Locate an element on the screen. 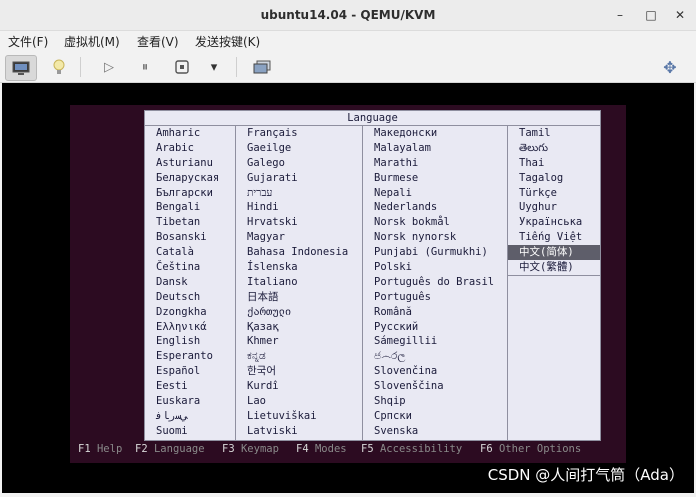 The image size is (696, 497). language-item: Lao is located at coordinates (299, 401).